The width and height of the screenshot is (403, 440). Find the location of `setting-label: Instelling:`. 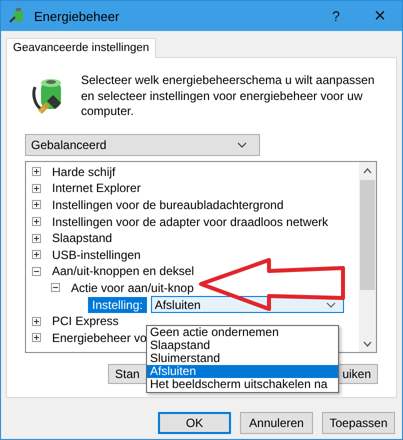

setting-label: Instelling: is located at coordinates (117, 304).